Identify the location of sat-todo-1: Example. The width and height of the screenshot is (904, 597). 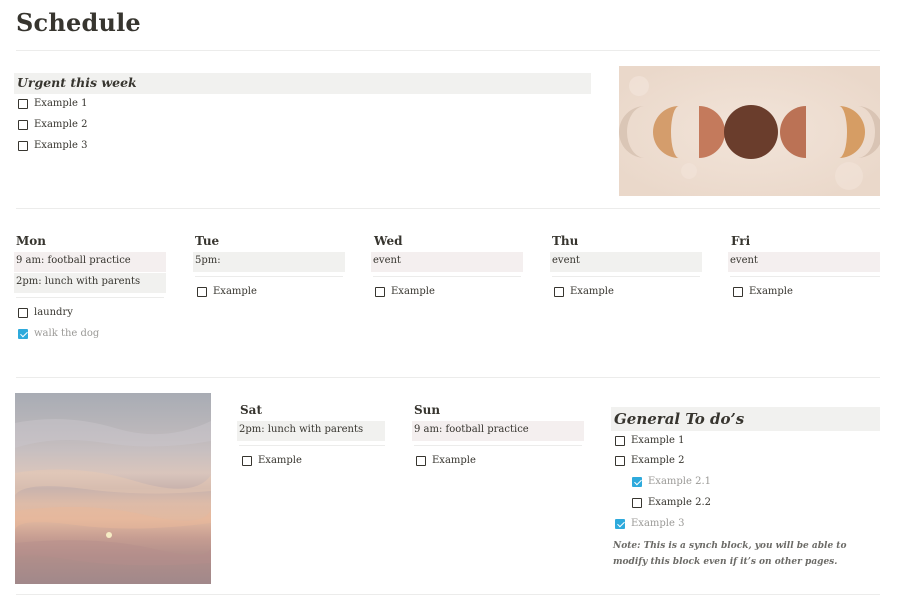
(272, 460).